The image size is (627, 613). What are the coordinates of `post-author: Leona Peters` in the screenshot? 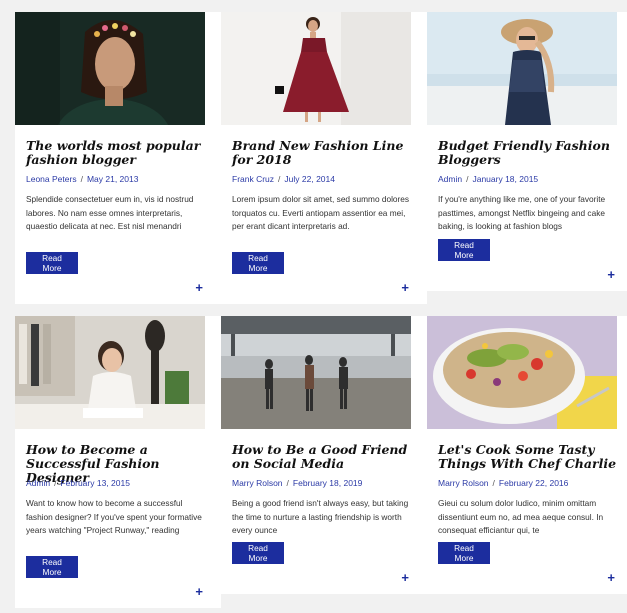 It's located at (51, 179).